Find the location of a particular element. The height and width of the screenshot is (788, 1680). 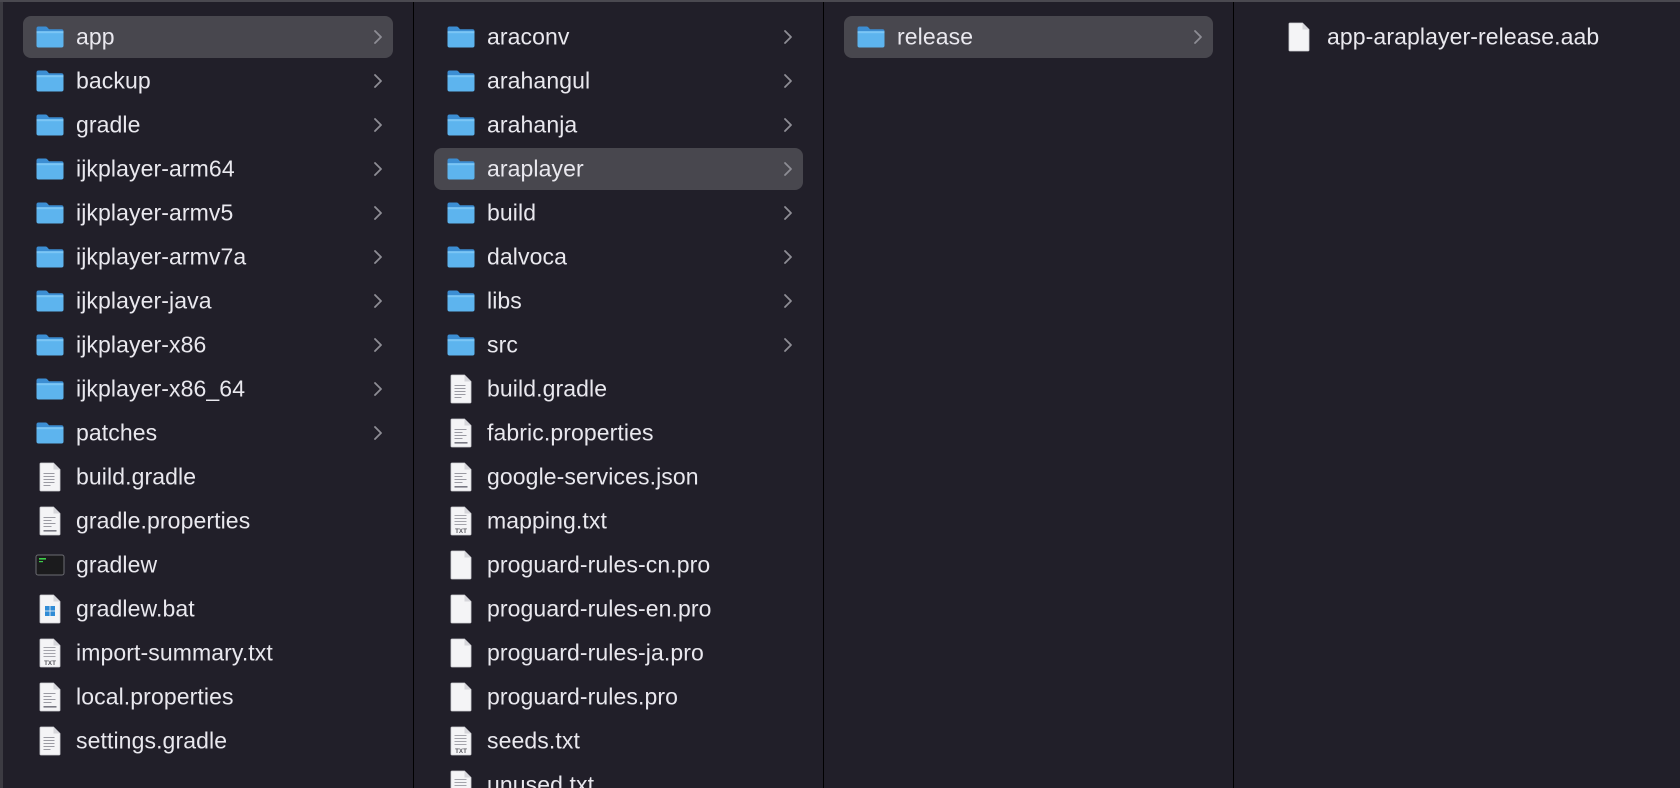

item-name: proguard-rules-cn.pro is located at coordinates (599, 564).